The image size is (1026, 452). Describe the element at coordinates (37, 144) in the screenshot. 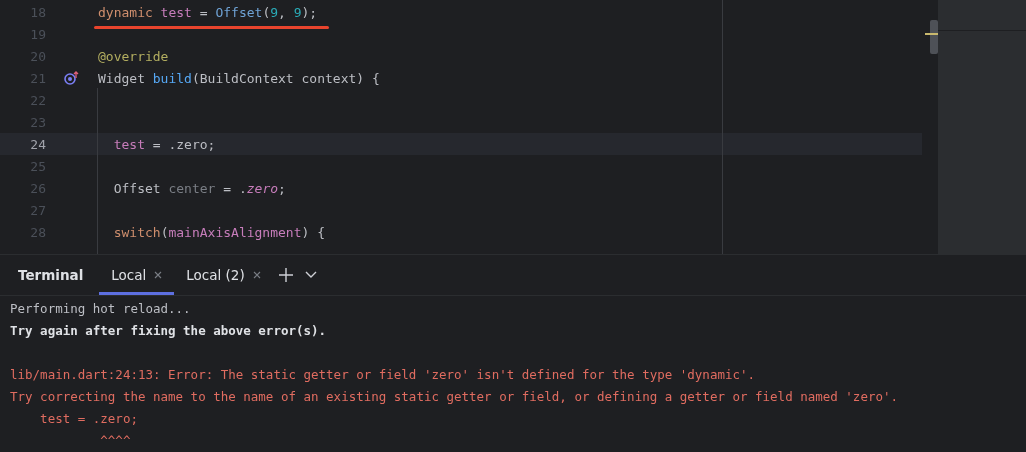

I see `line-number: 24` at that location.